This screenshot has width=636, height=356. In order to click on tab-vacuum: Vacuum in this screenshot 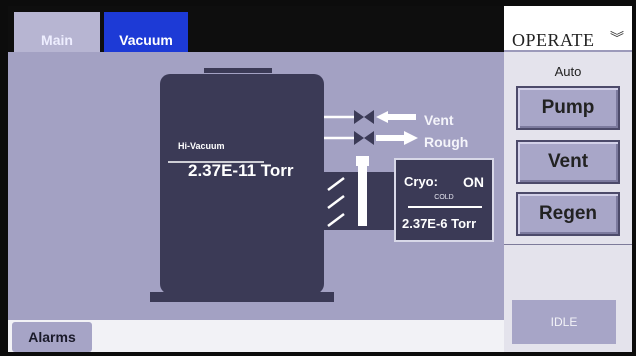, I will do `click(146, 32)`.